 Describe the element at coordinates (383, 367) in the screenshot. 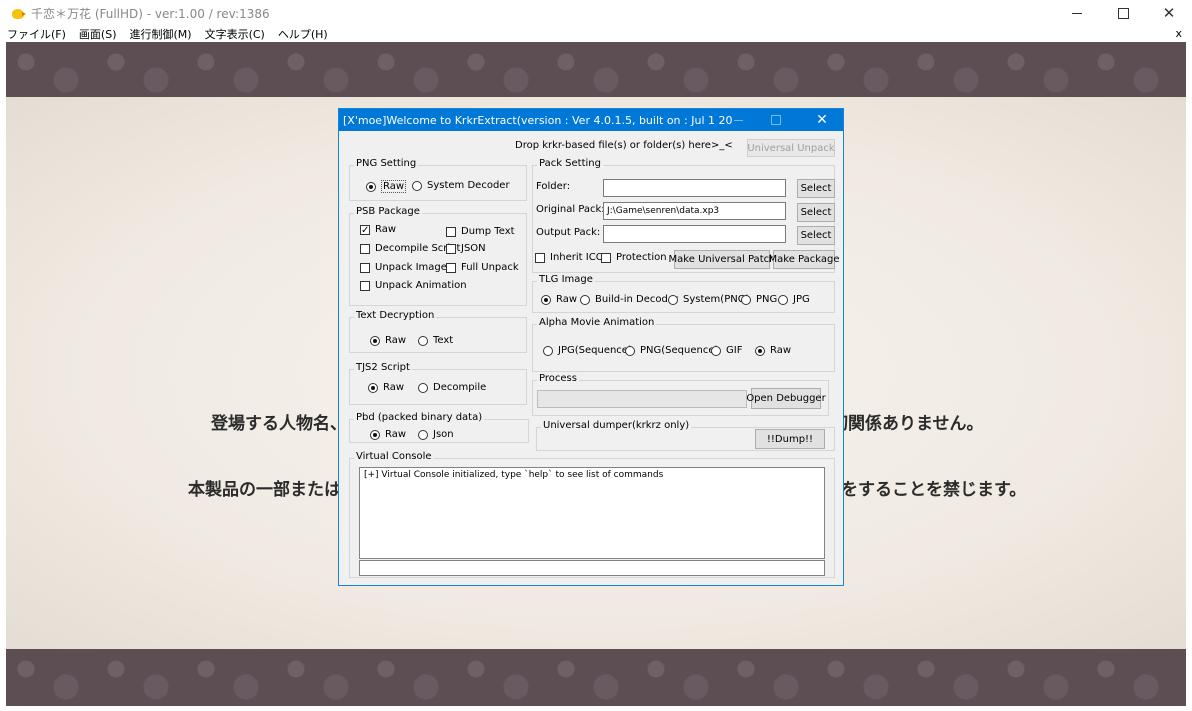

I see `tjs2-script-label: TJS2 Script` at that location.